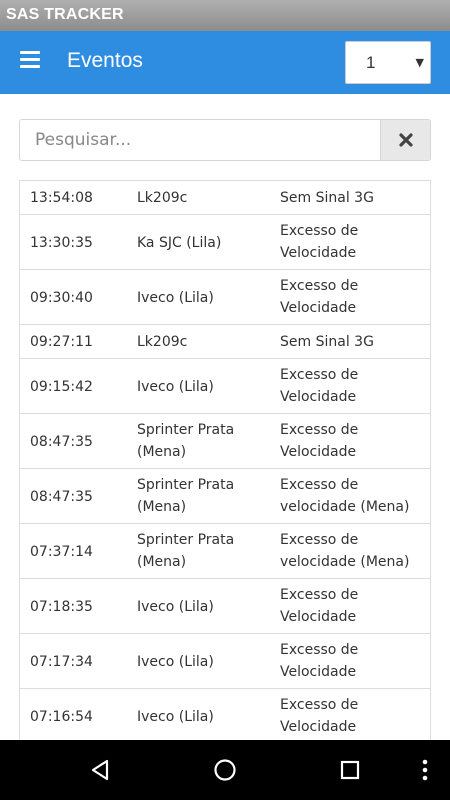 Image resolution: width=450 pixels, height=800 pixels. I want to click on status-bar-title: SAS TRACKER, so click(65, 14).